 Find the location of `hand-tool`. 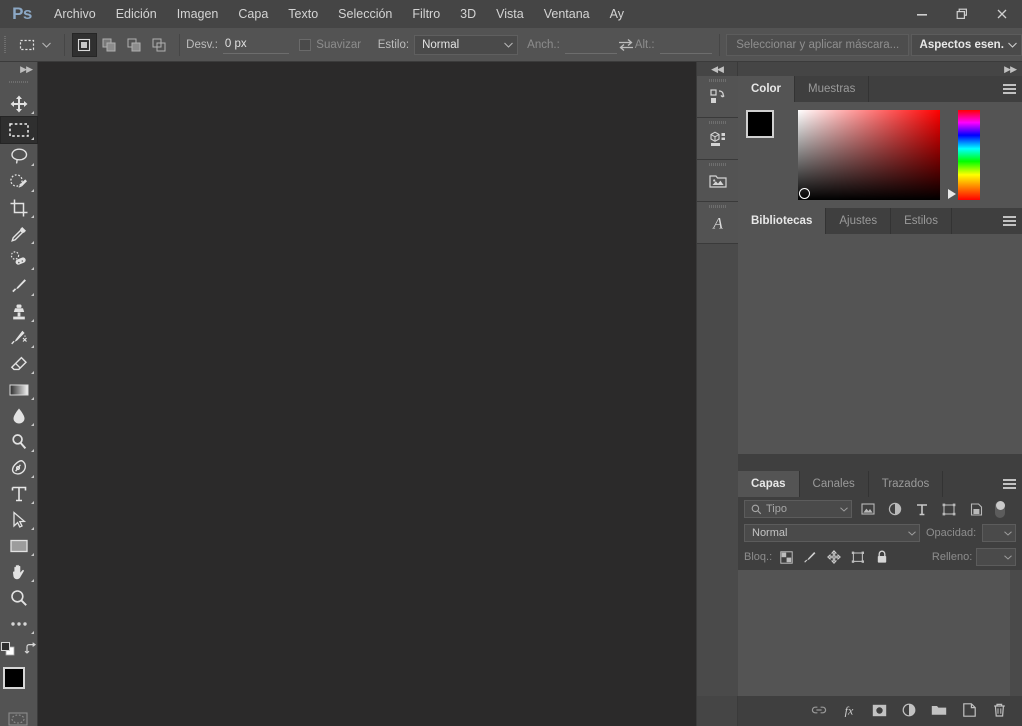

hand-tool is located at coordinates (19, 572).